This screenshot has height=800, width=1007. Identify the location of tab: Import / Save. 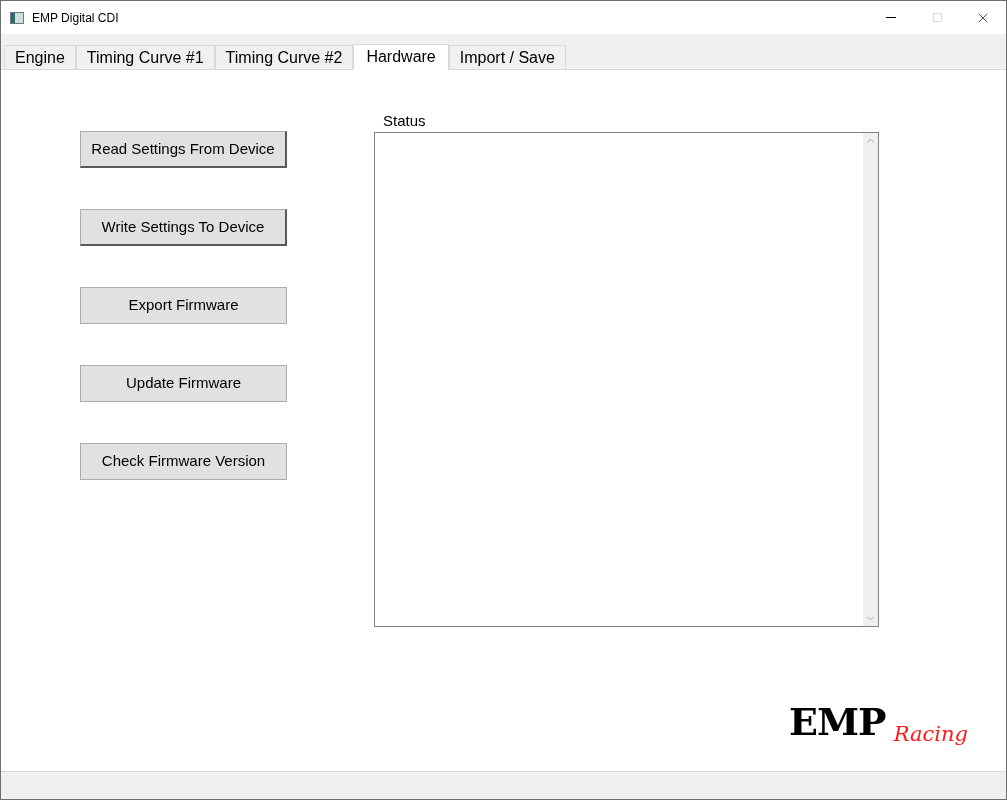
(507, 57).